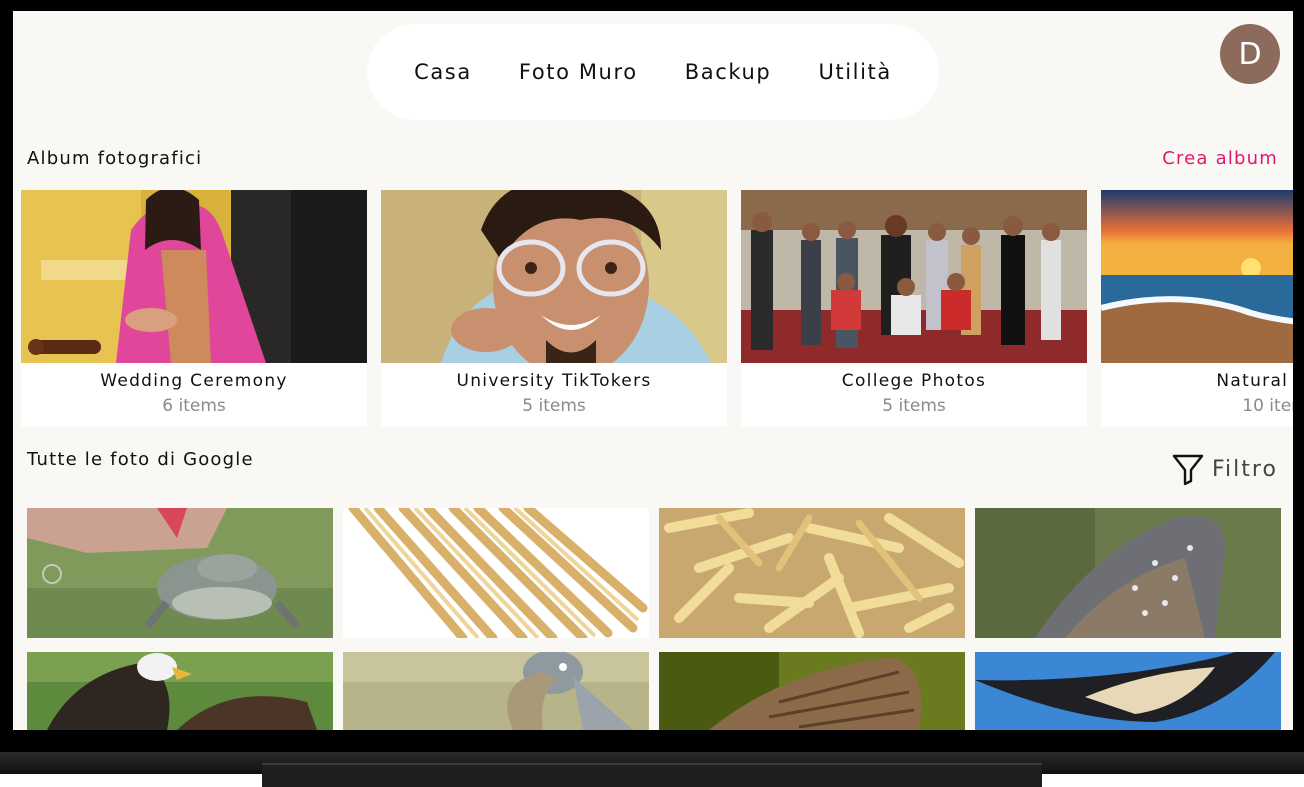 Image resolution: width=1304 pixels, height=787 pixels. I want to click on albums-section-title: Album fotografici, so click(115, 158).